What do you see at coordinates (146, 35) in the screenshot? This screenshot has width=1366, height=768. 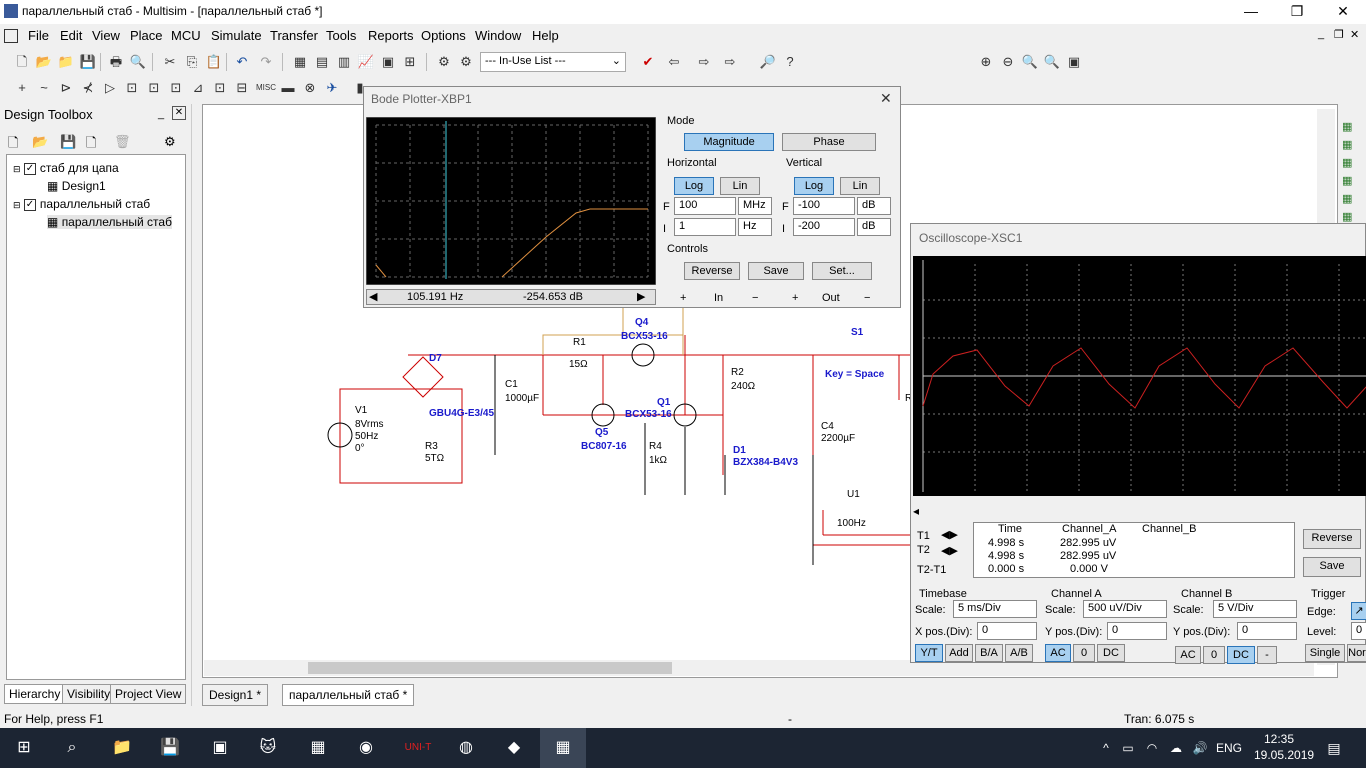 I see `menu-place: Place` at bounding box center [146, 35].